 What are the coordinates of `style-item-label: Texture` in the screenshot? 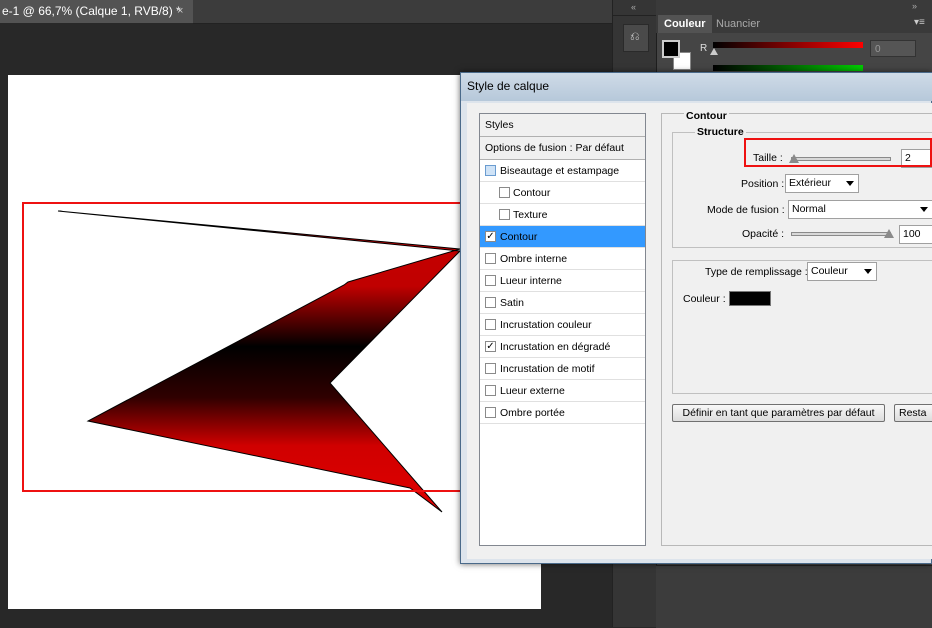 It's located at (530, 215).